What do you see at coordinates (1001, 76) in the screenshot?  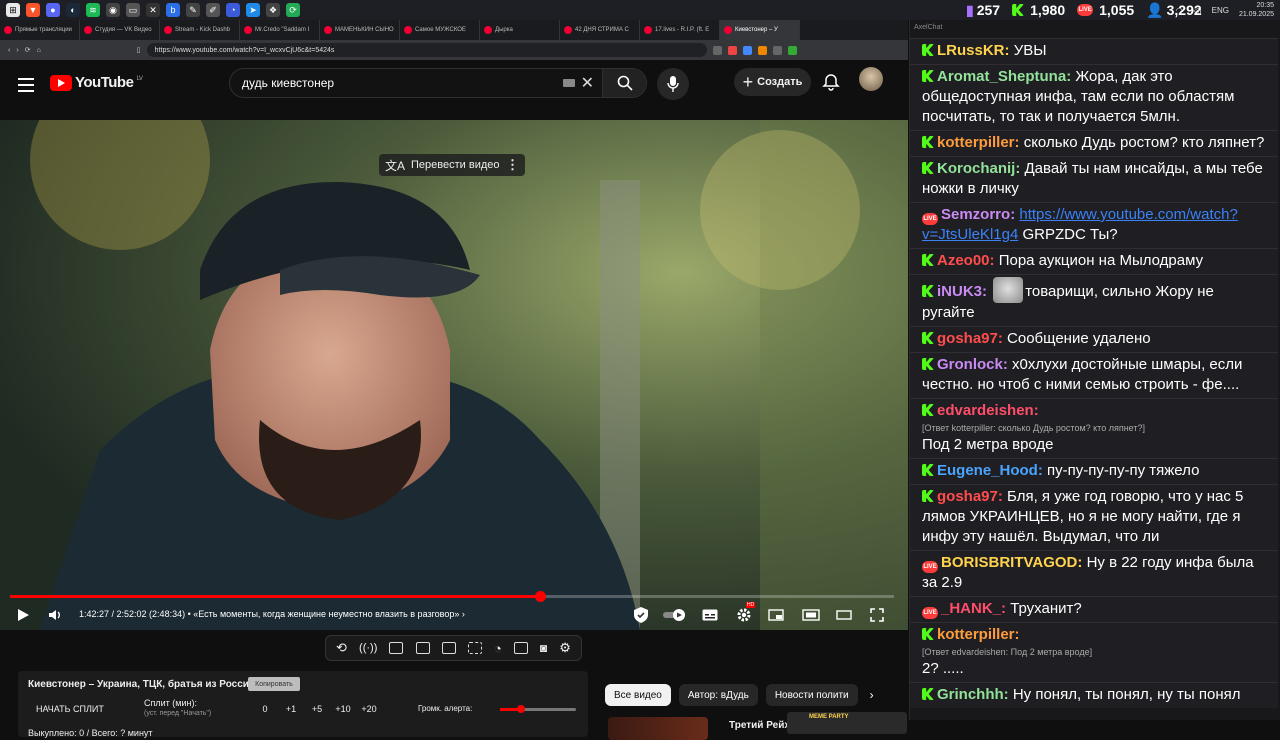 I see `chat-username: Aromat_Sheptuna` at bounding box center [1001, 76].